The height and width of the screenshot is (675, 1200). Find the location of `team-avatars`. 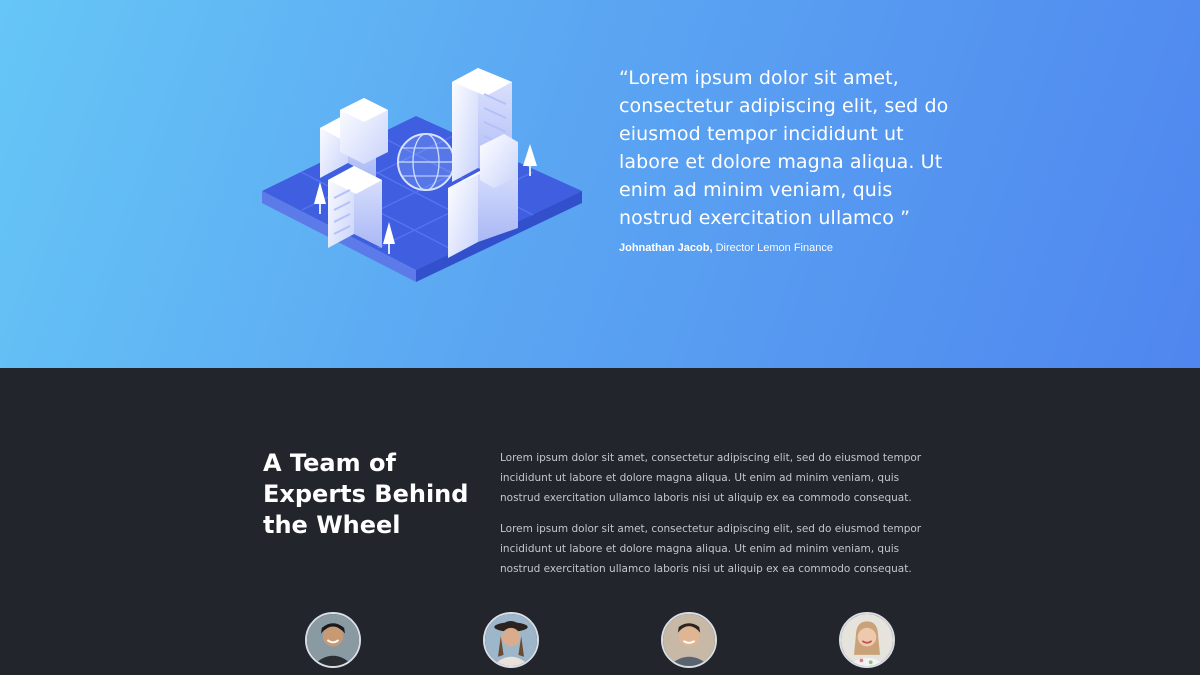

team-avatars is located at coordinates (600, 642).